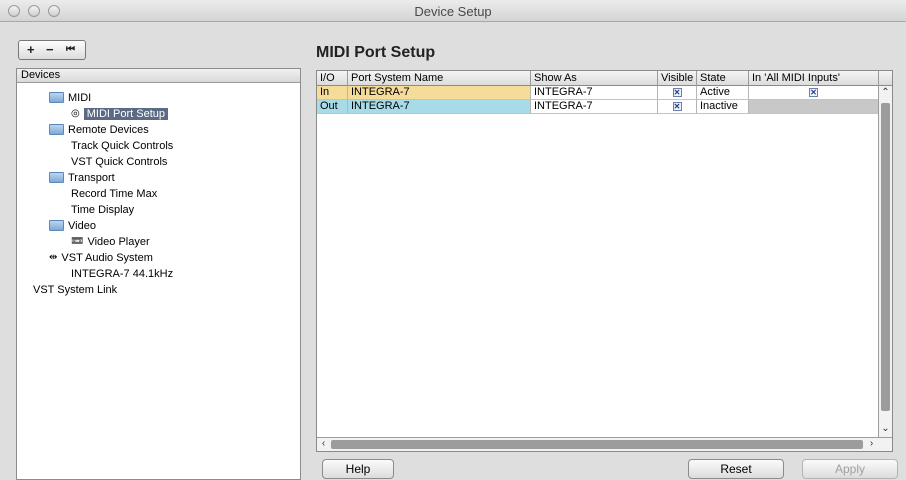 This screenshot has height=480, width=906. What do you see at coordinates (439, 78) in the screenshot?
I see `column-header-port-system-name: Port System Name` at bounding box center [439, 78].